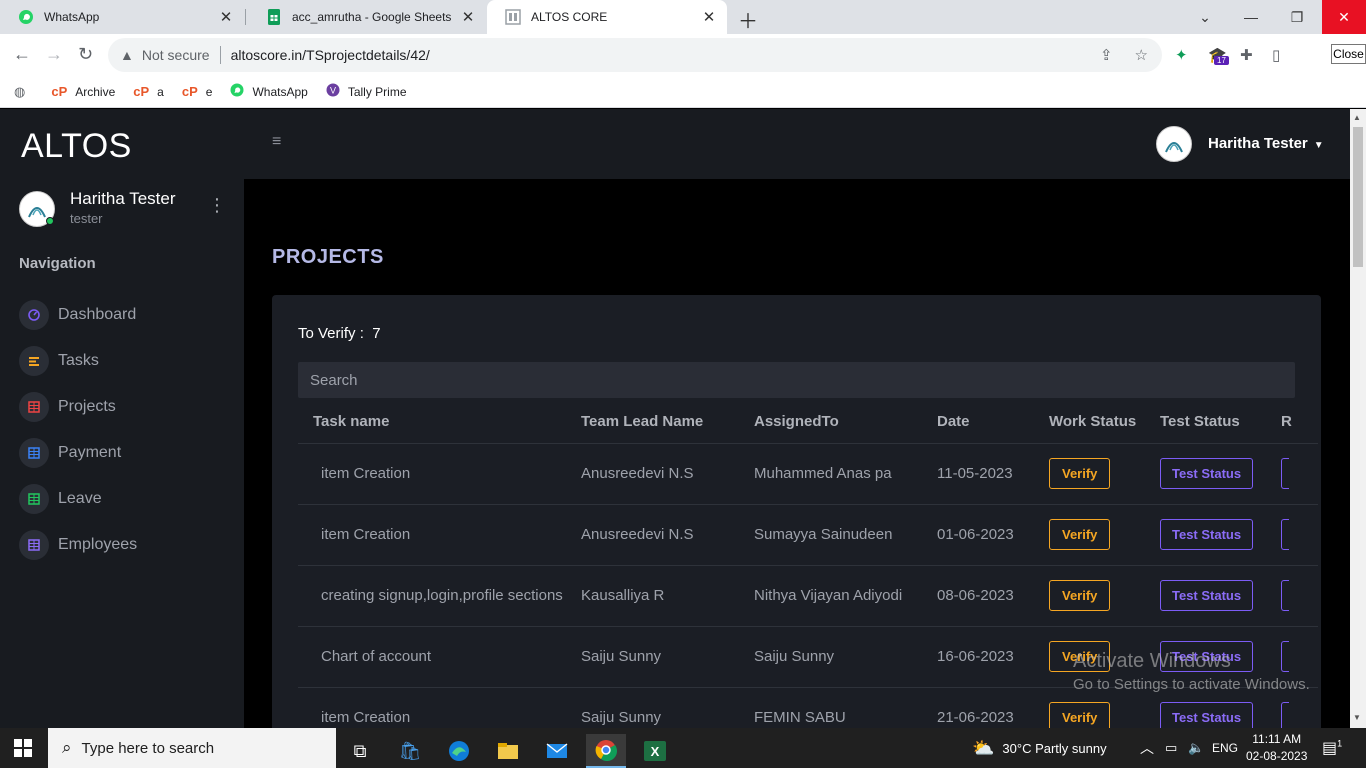  I want to click on to-verify-summary: To Verify : 7, so click(339, 333).